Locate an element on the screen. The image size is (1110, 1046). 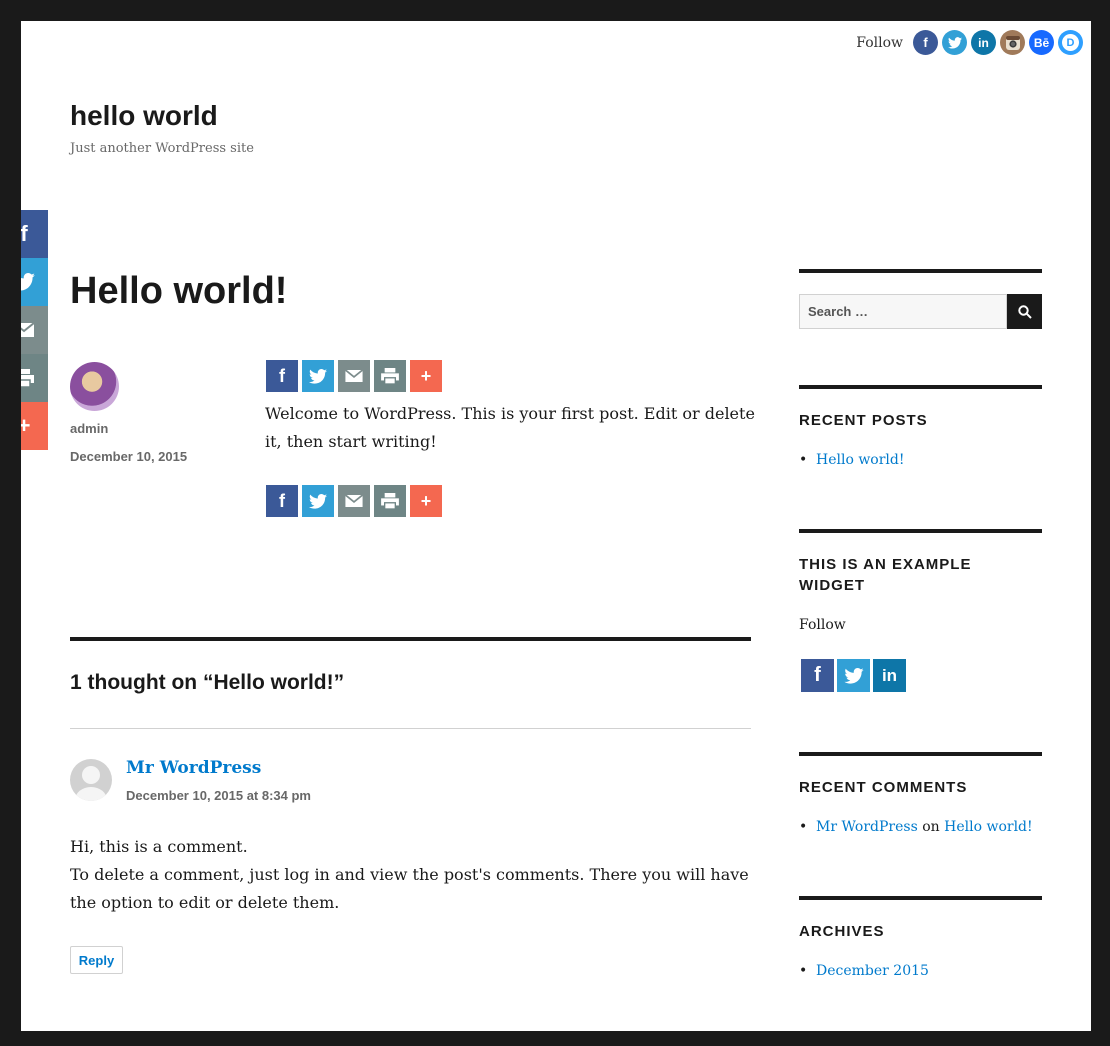
disqus-icon: D is located at coordinates (1070, 42).